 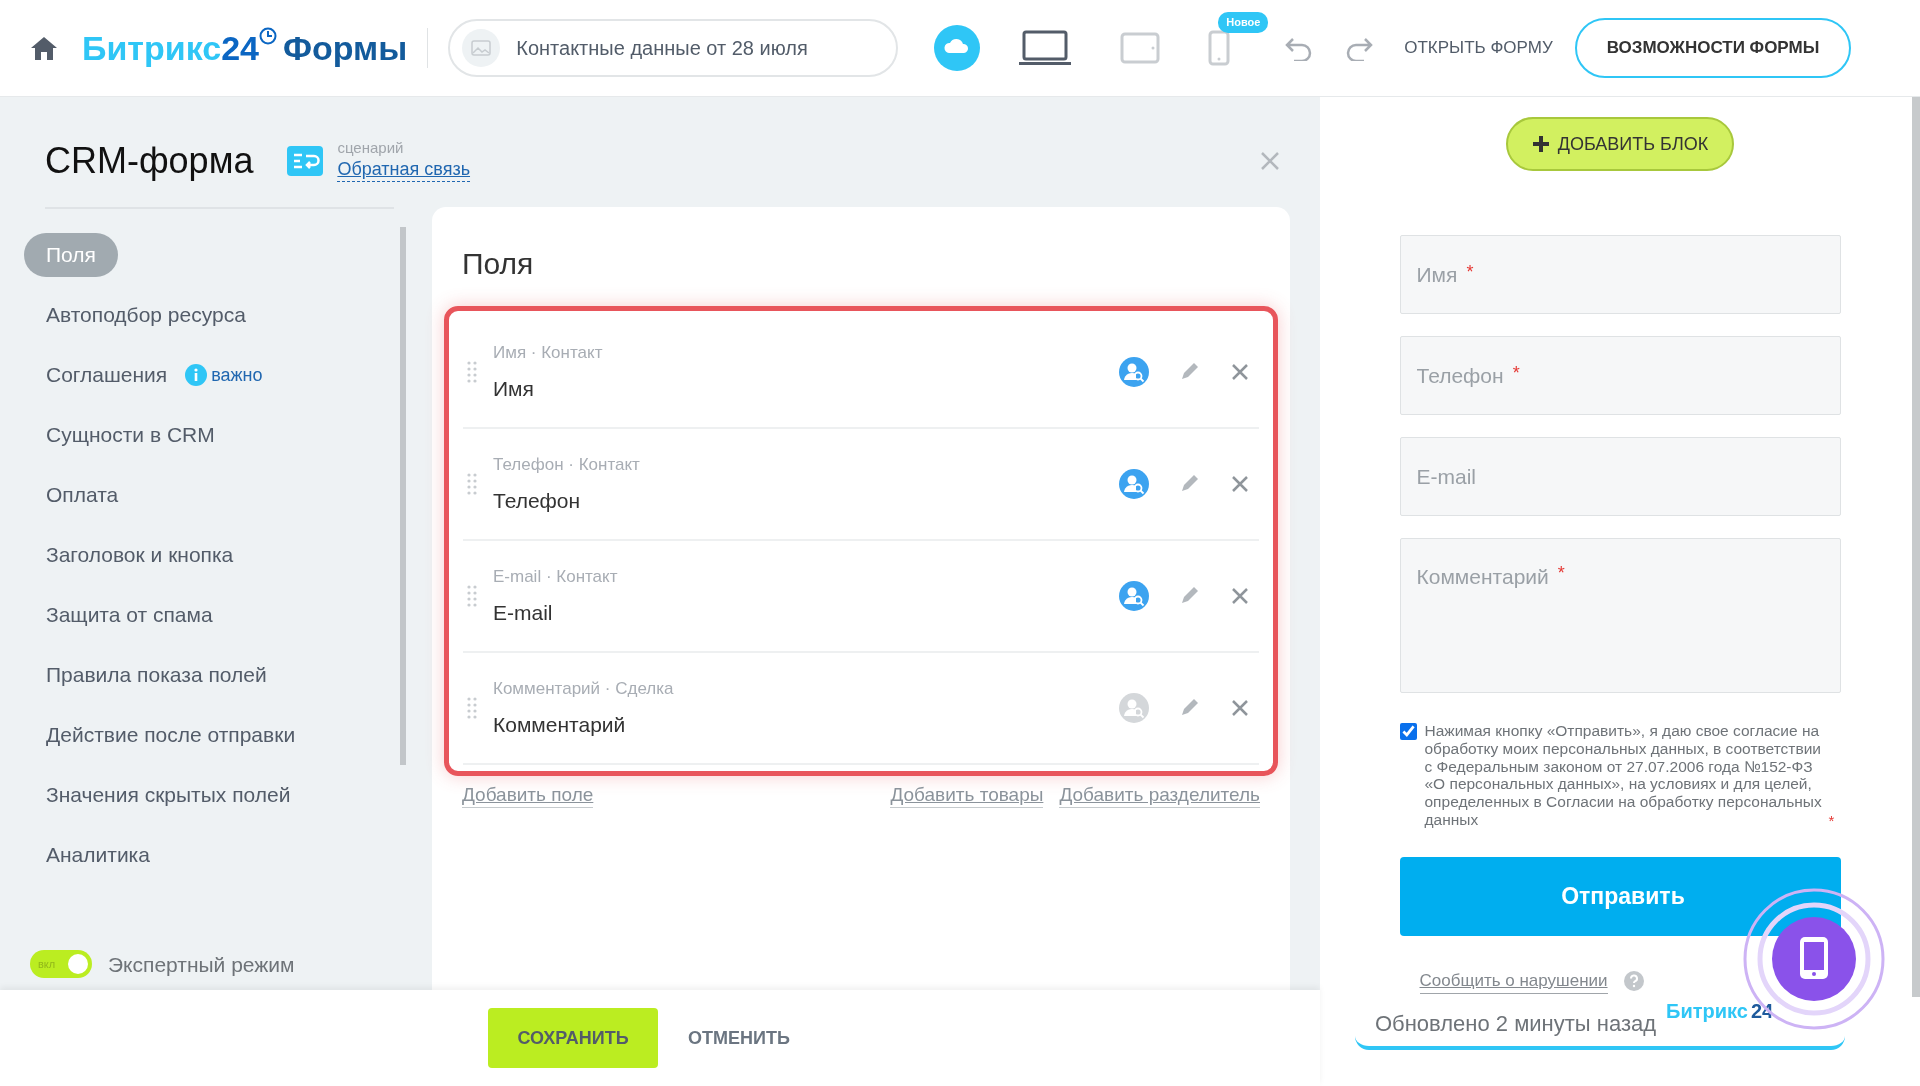 What do you see at coordinates (345, 48) in the screenshot?
I see `logo-text: Формы` at bounding box center [345, 48].